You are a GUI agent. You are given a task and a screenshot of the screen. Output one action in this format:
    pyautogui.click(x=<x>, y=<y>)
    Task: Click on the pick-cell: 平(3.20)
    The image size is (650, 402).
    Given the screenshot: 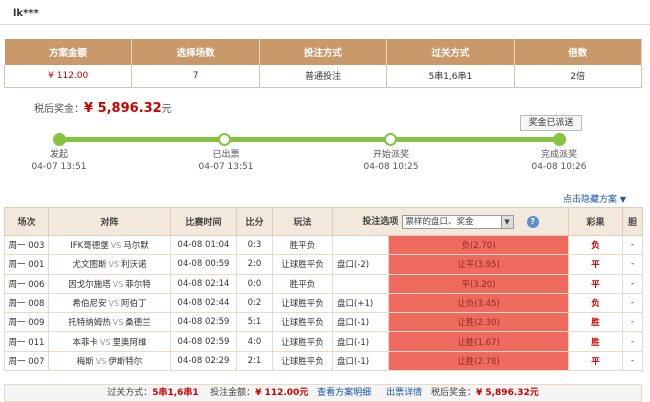 What is the action you would take?
    pyautogui.click(x=478, y=283)
    